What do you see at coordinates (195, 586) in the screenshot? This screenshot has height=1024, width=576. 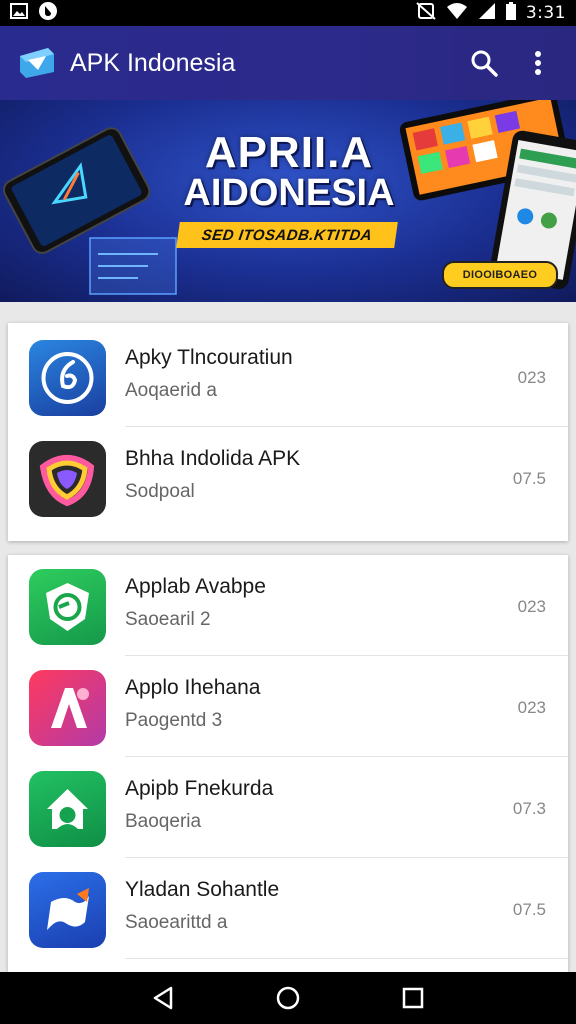 I see `app-name: Applab Avabpe` at bounding box center [195, 586].